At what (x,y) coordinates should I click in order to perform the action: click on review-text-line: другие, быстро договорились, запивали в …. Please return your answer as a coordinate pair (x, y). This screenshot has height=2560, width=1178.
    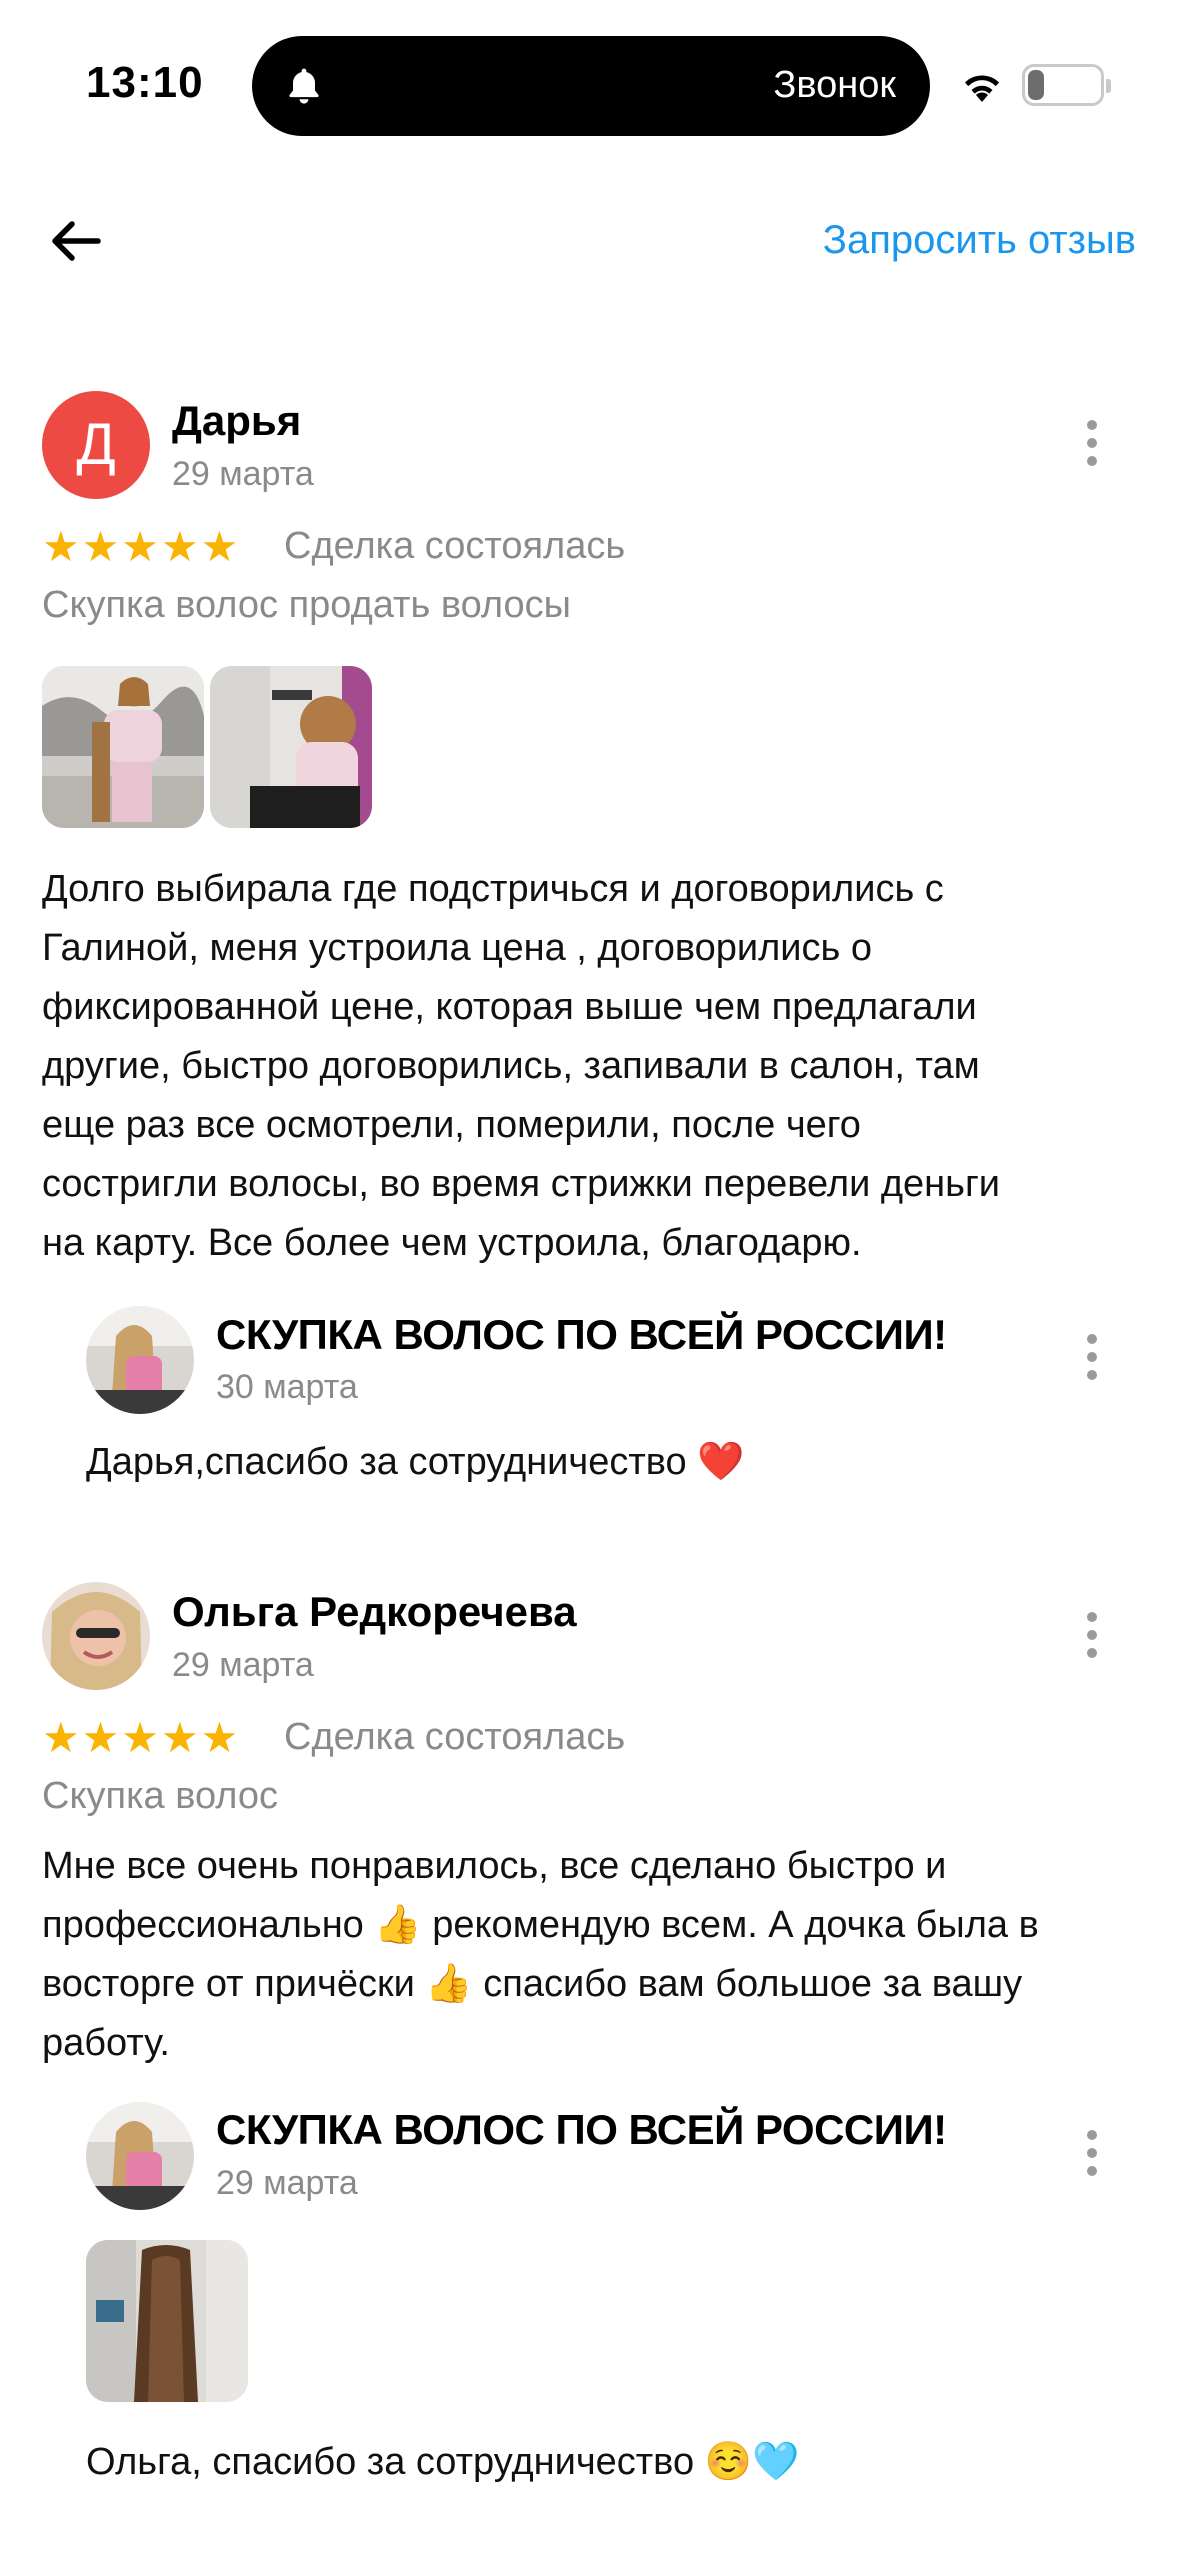
    Looking at the image, I should click on (511, 1066).